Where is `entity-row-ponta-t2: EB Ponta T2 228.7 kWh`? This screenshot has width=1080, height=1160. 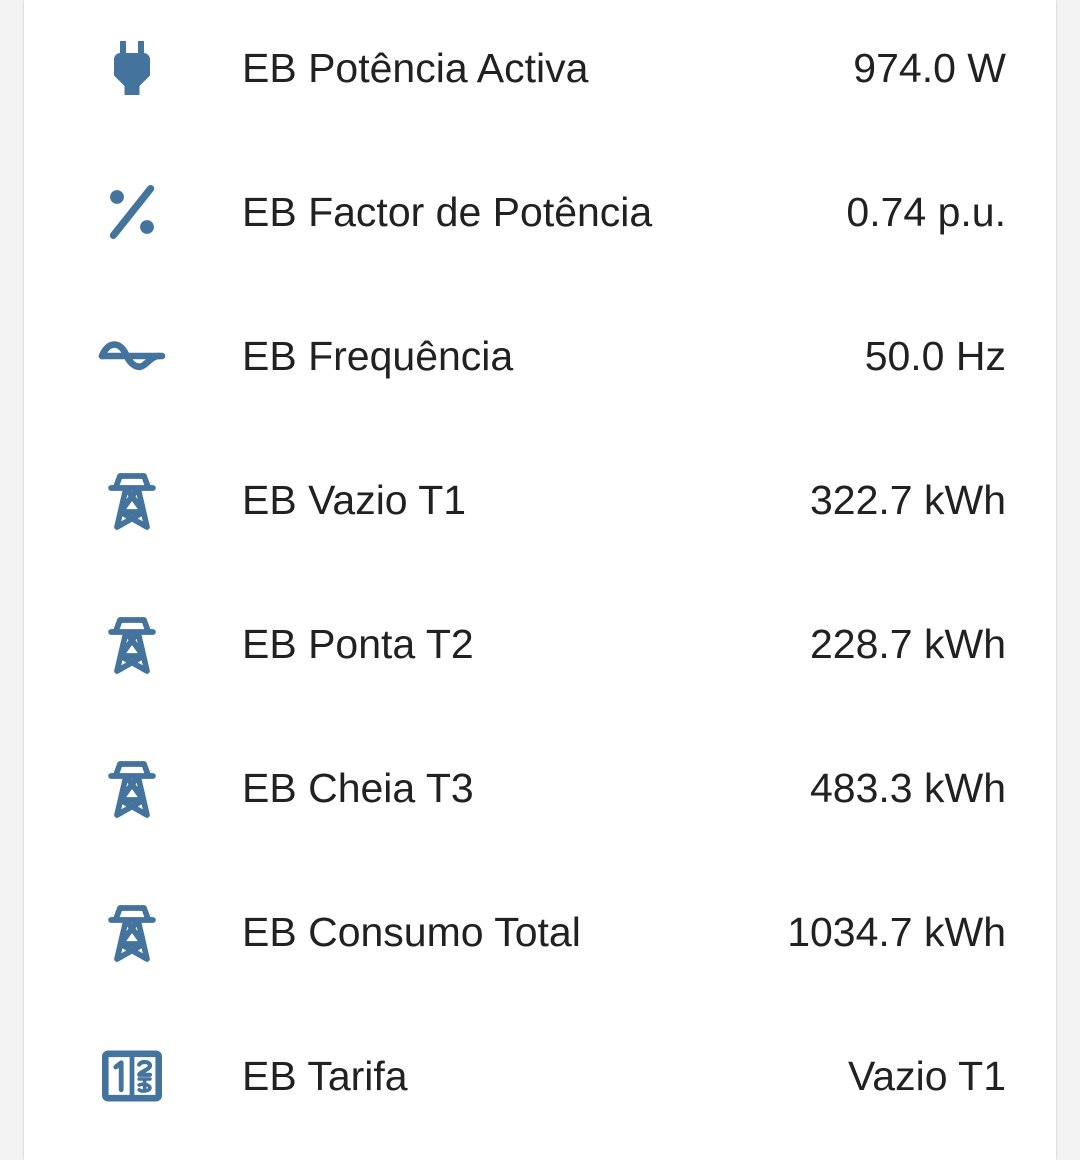
entity-row-ponta-t2: EB Ponta T2 228.7 kWh is located at coordinates (540, 644).